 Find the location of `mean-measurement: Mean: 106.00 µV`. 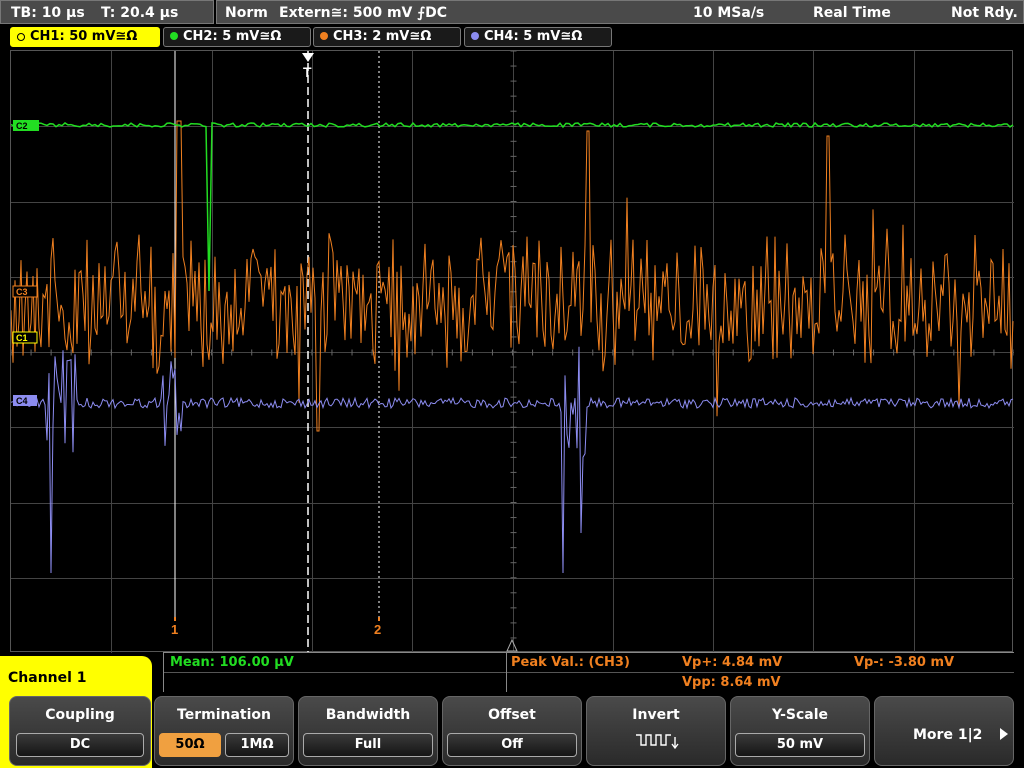

mean-measurement: Mean: 106.00 µV is located at coordinates (232, 662).